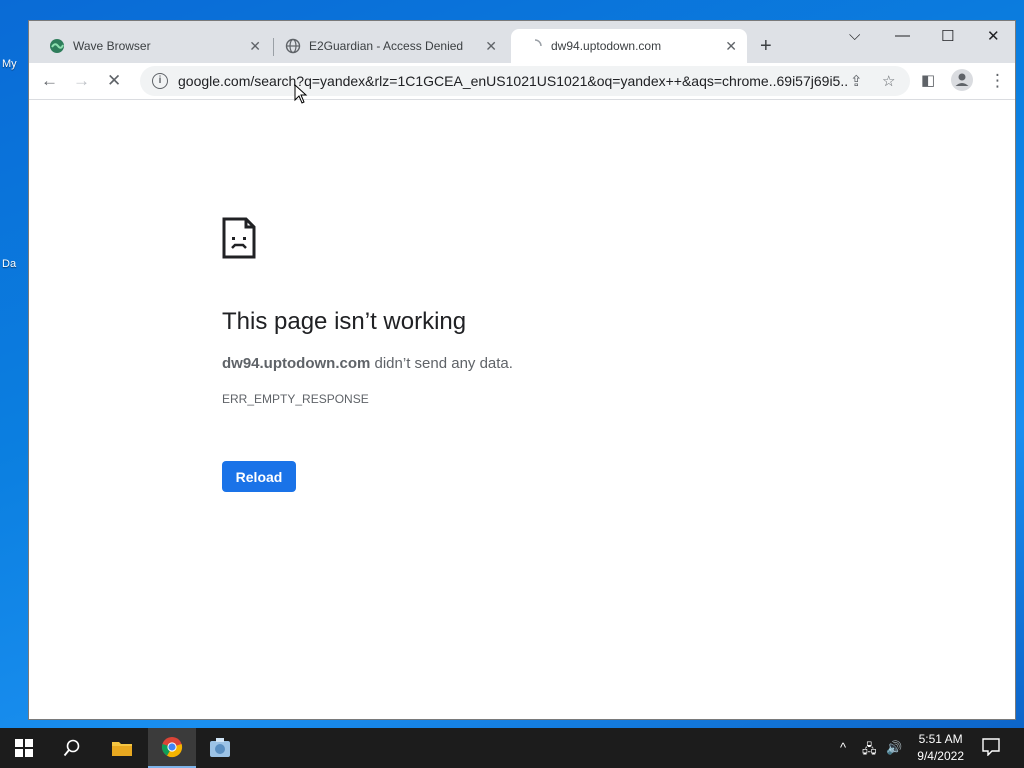 The height and width of the screenshot is (768, 1024). I want to click on tab-title: E2Guardian - Access Denied, so click(386, 46).